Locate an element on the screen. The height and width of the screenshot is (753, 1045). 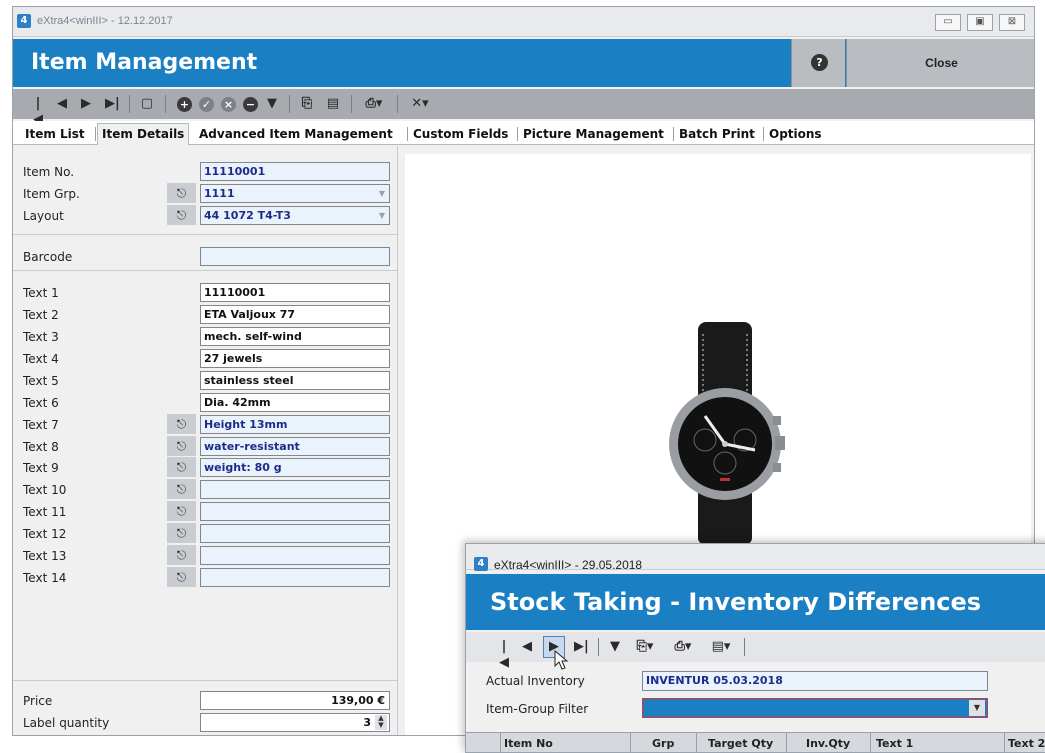
paste-icon: ▤ is located at coordinates (333, 104).